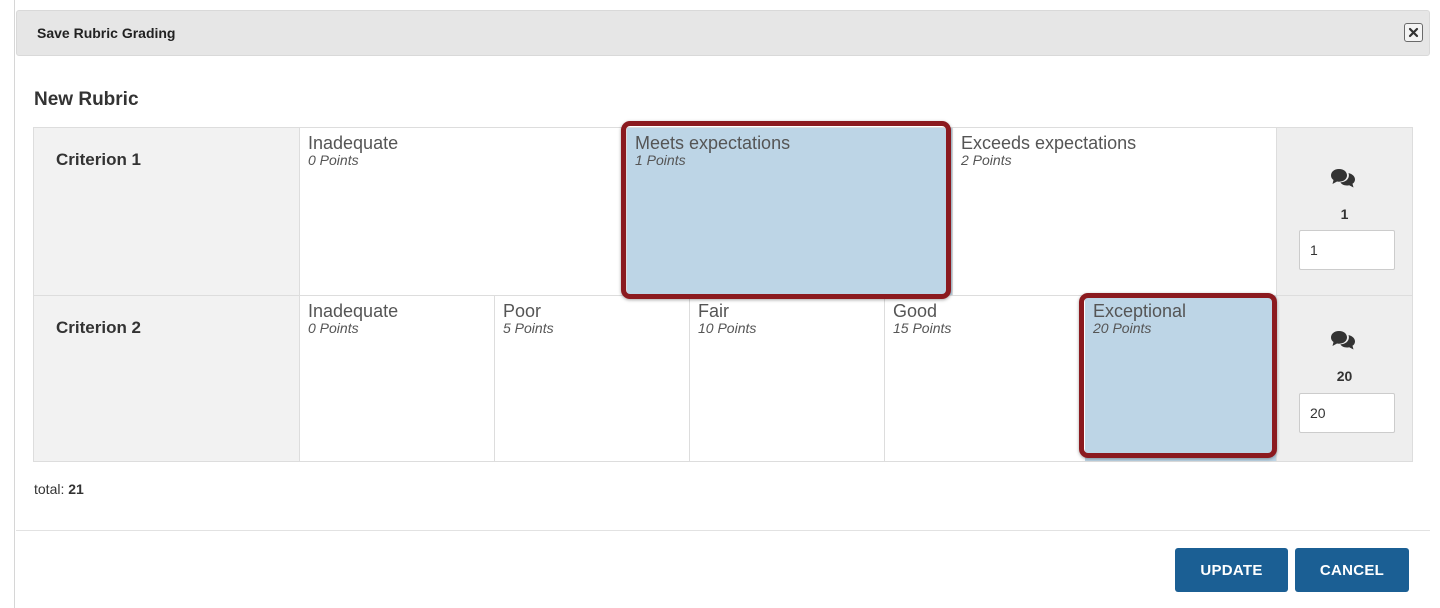  What do you see at coordinates (1140, 311) in the screenshot?
I see `rating-label: Exceptional` at bounding box center [1140, 311].